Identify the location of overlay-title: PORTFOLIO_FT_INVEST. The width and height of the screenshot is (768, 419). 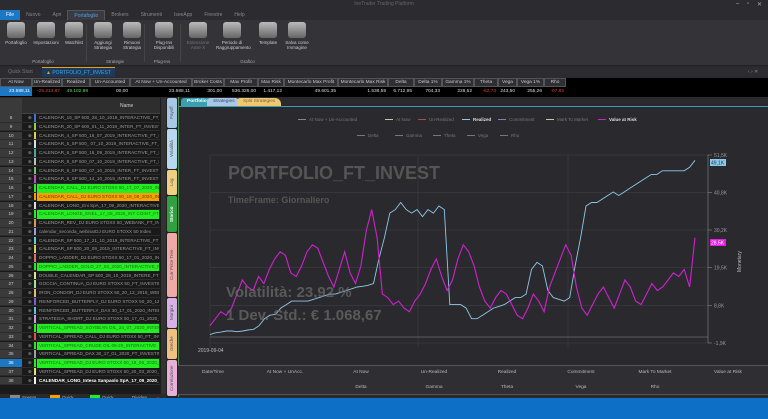
(334, 173).